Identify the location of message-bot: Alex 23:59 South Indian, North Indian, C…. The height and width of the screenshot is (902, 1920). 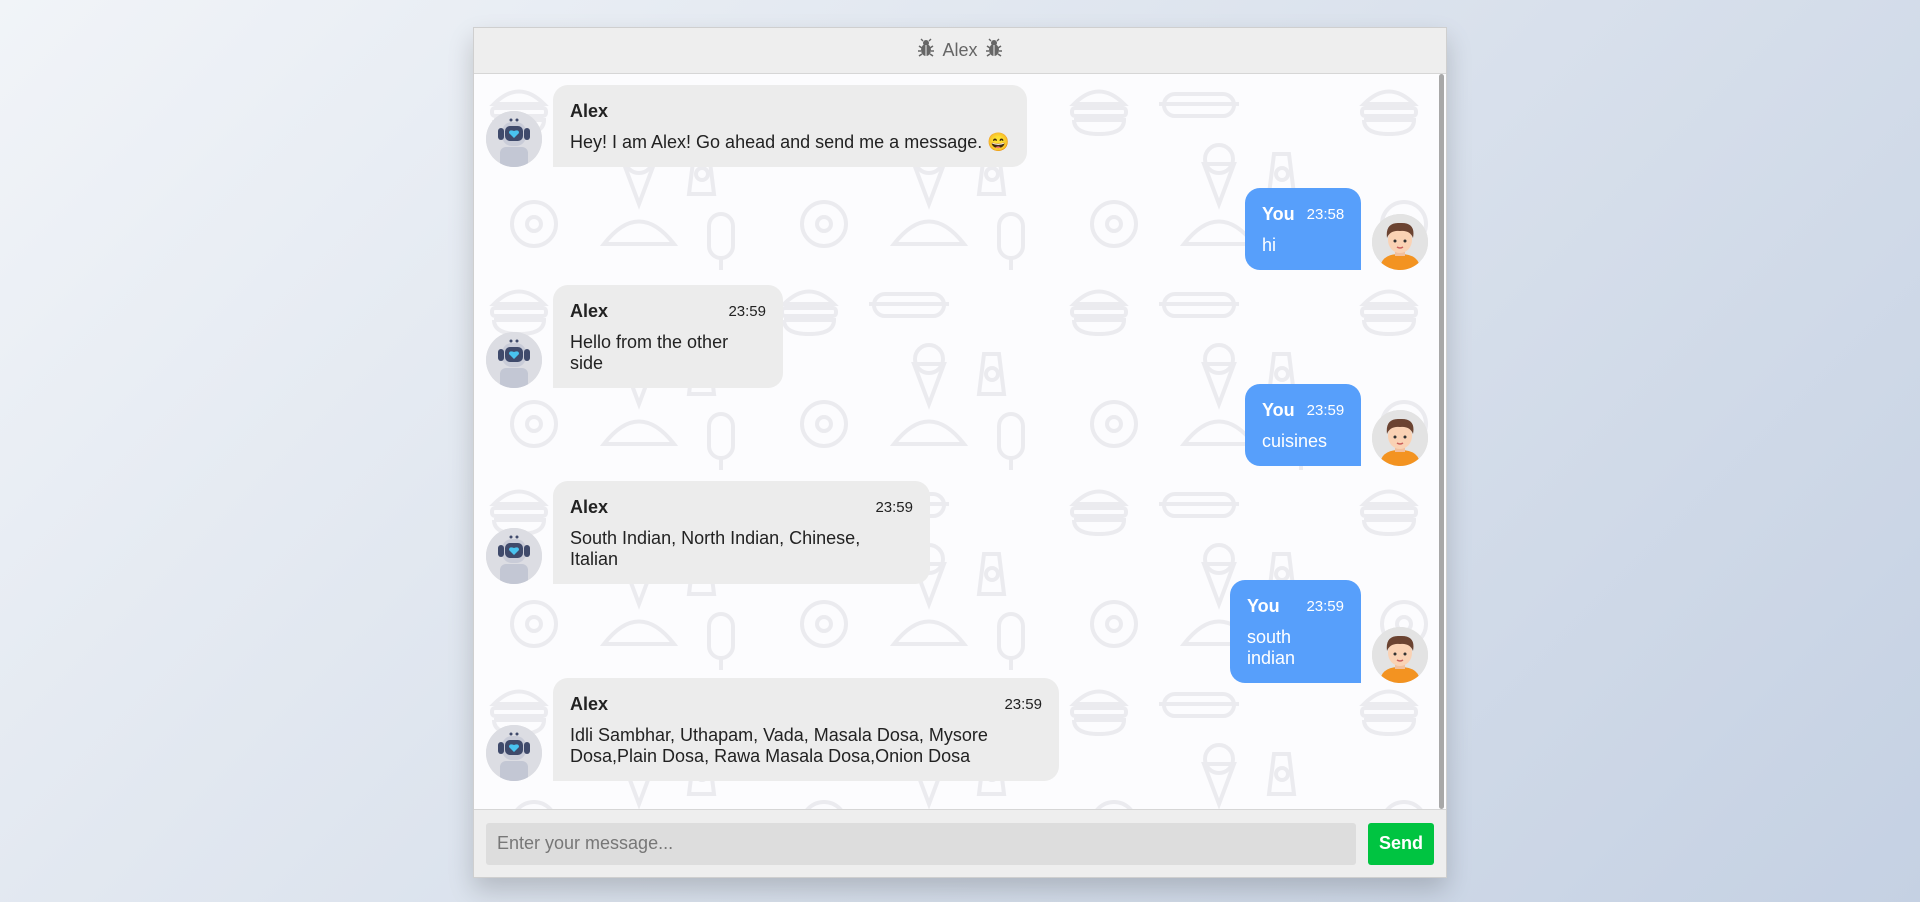
(713, 532).